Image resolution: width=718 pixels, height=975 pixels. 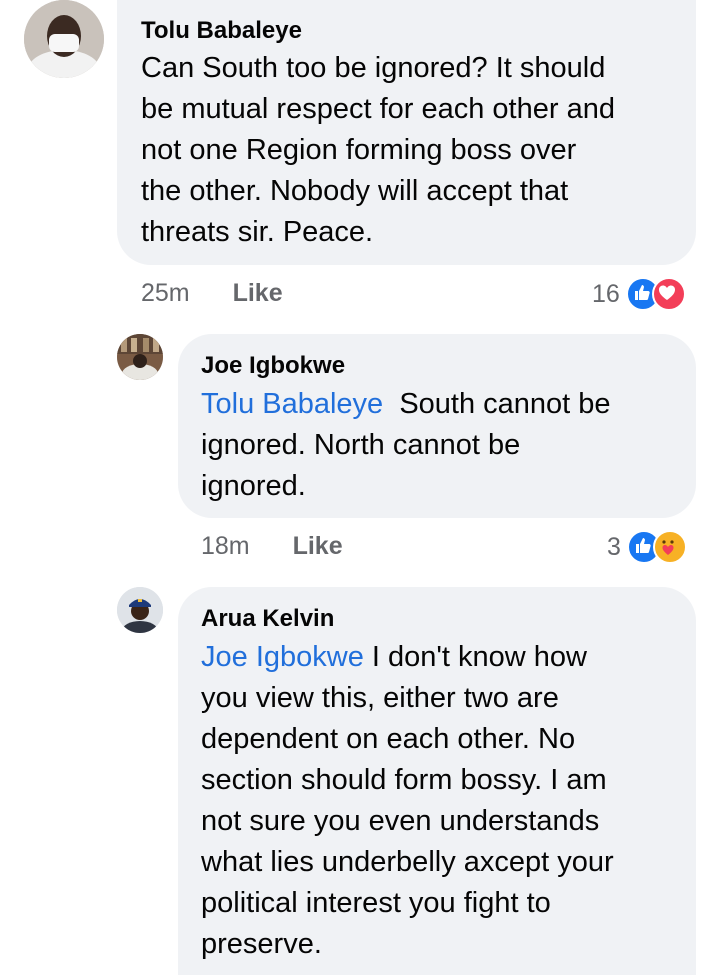 What do you see at coordinates (225, 546) in the screenshot?
I see `reply-timestamp: 18m` at bounding box center [225, 546].